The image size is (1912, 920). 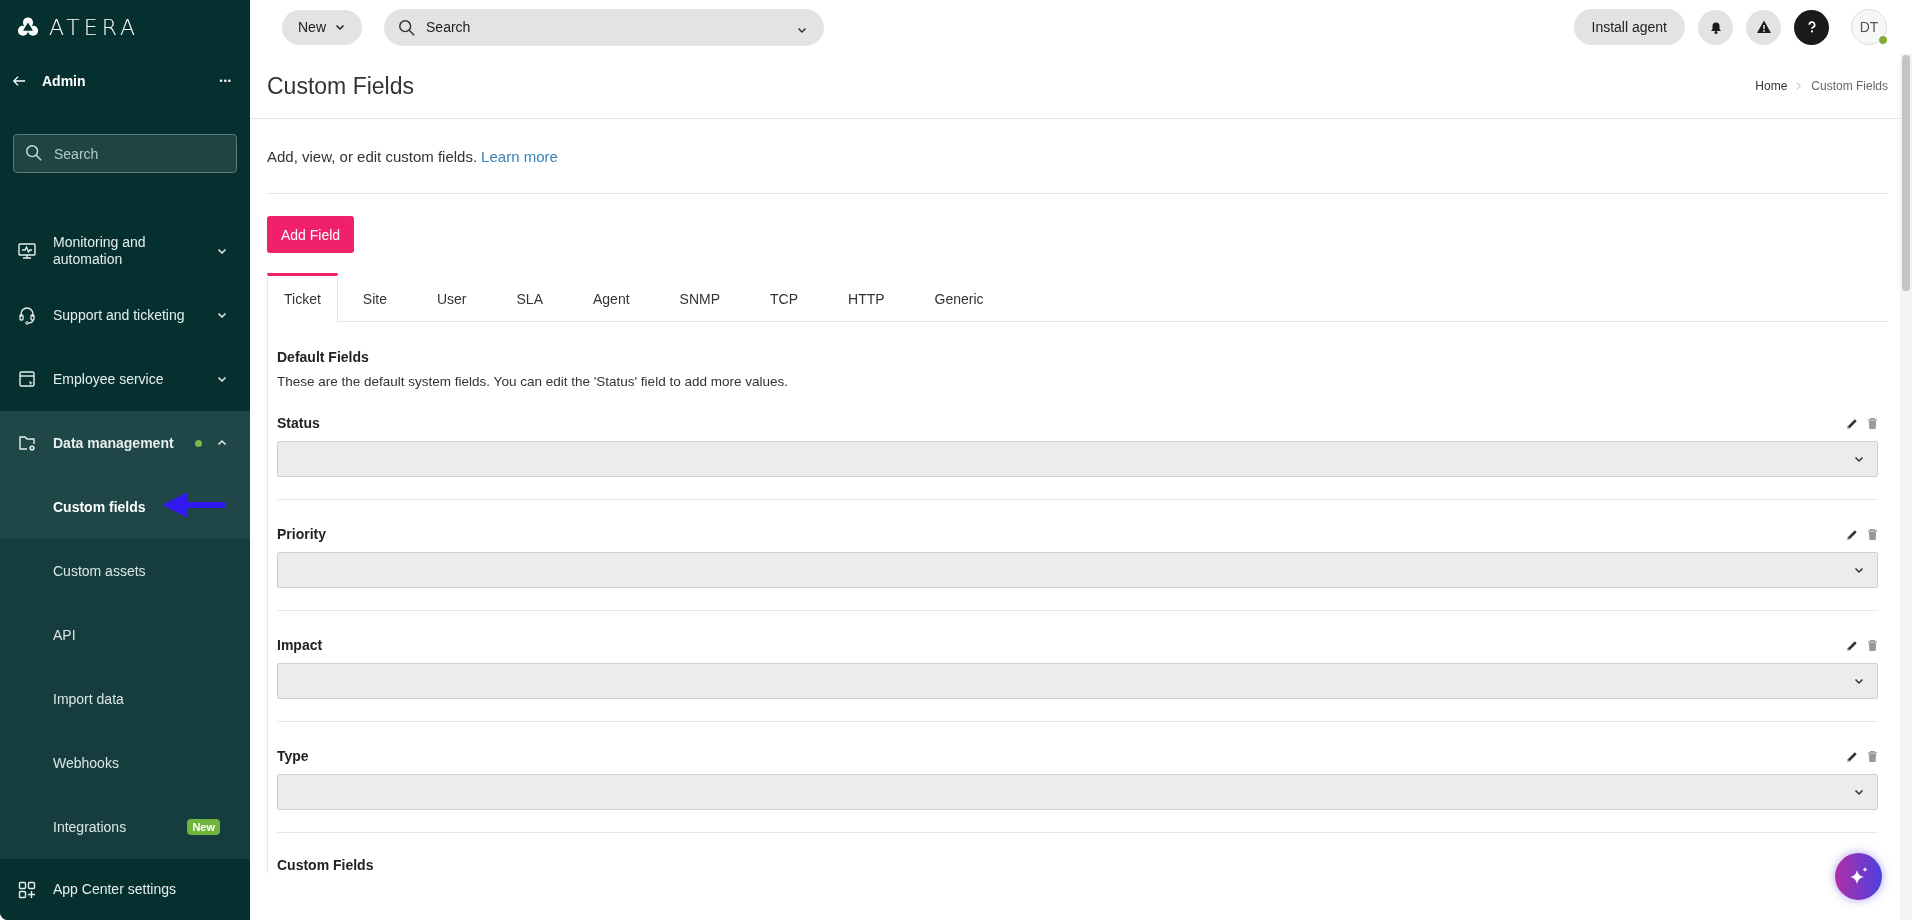 I want to click on field-label: Priority, so click(x=301, y=534).